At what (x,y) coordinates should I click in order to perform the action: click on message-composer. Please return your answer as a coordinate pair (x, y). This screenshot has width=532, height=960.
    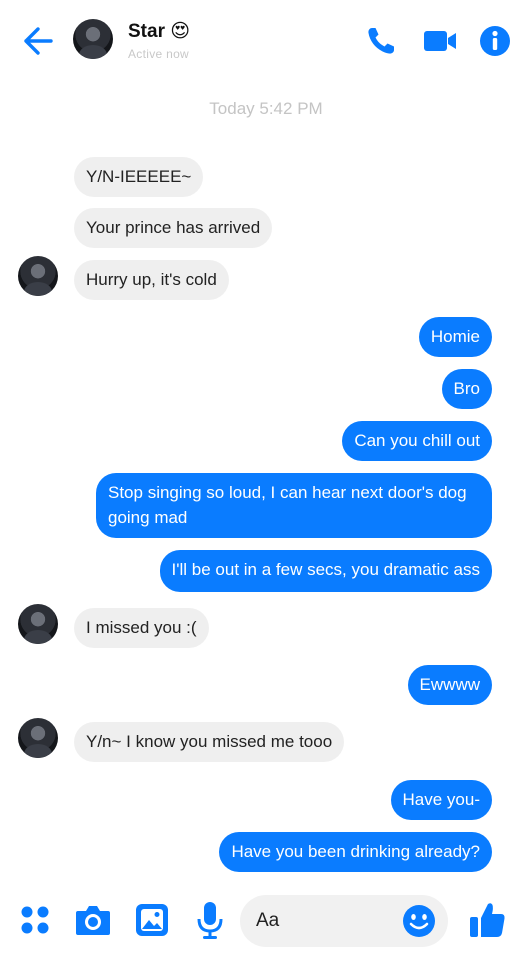
    Looking at the image, I should click on (344, 921).